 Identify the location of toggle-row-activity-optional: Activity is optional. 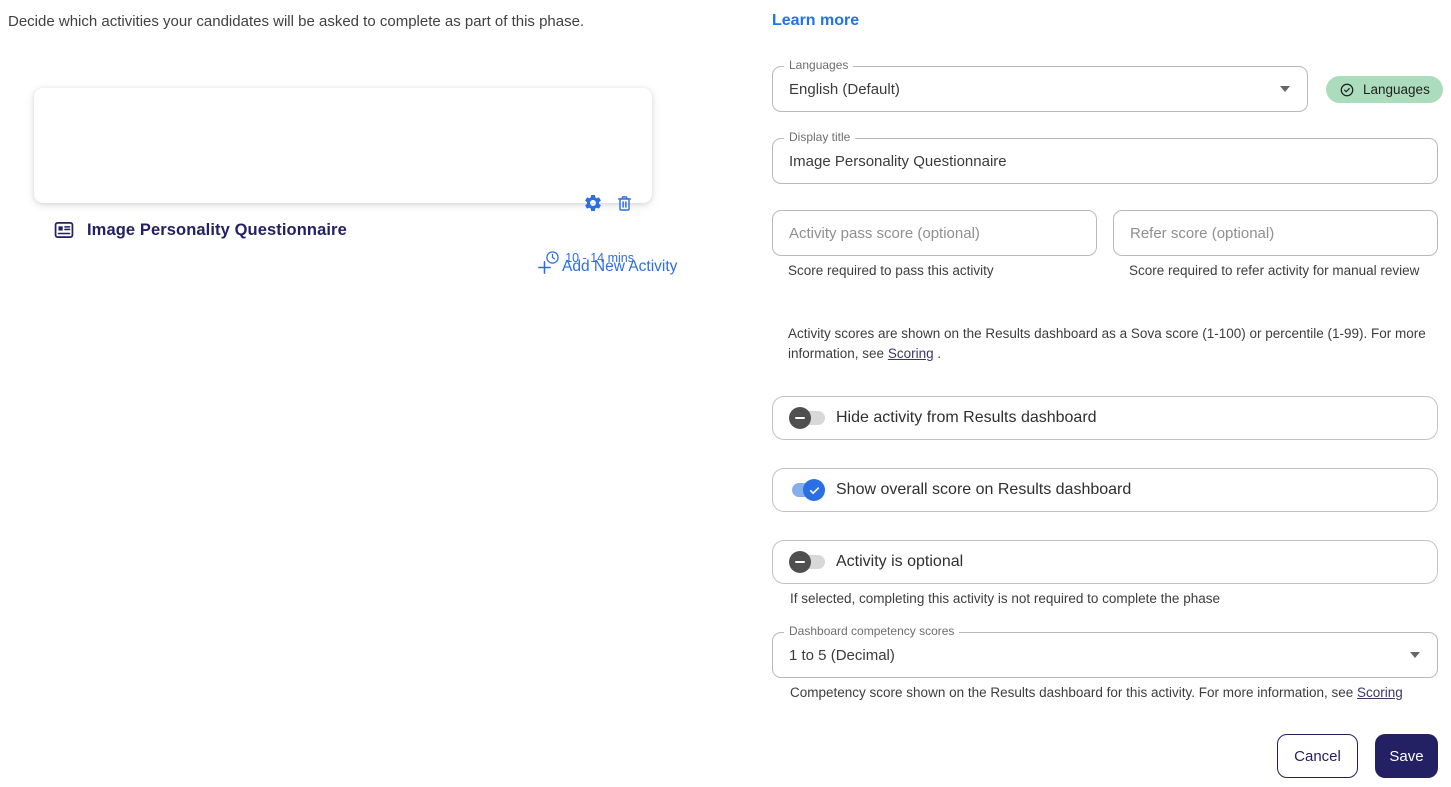
(1105, 562).